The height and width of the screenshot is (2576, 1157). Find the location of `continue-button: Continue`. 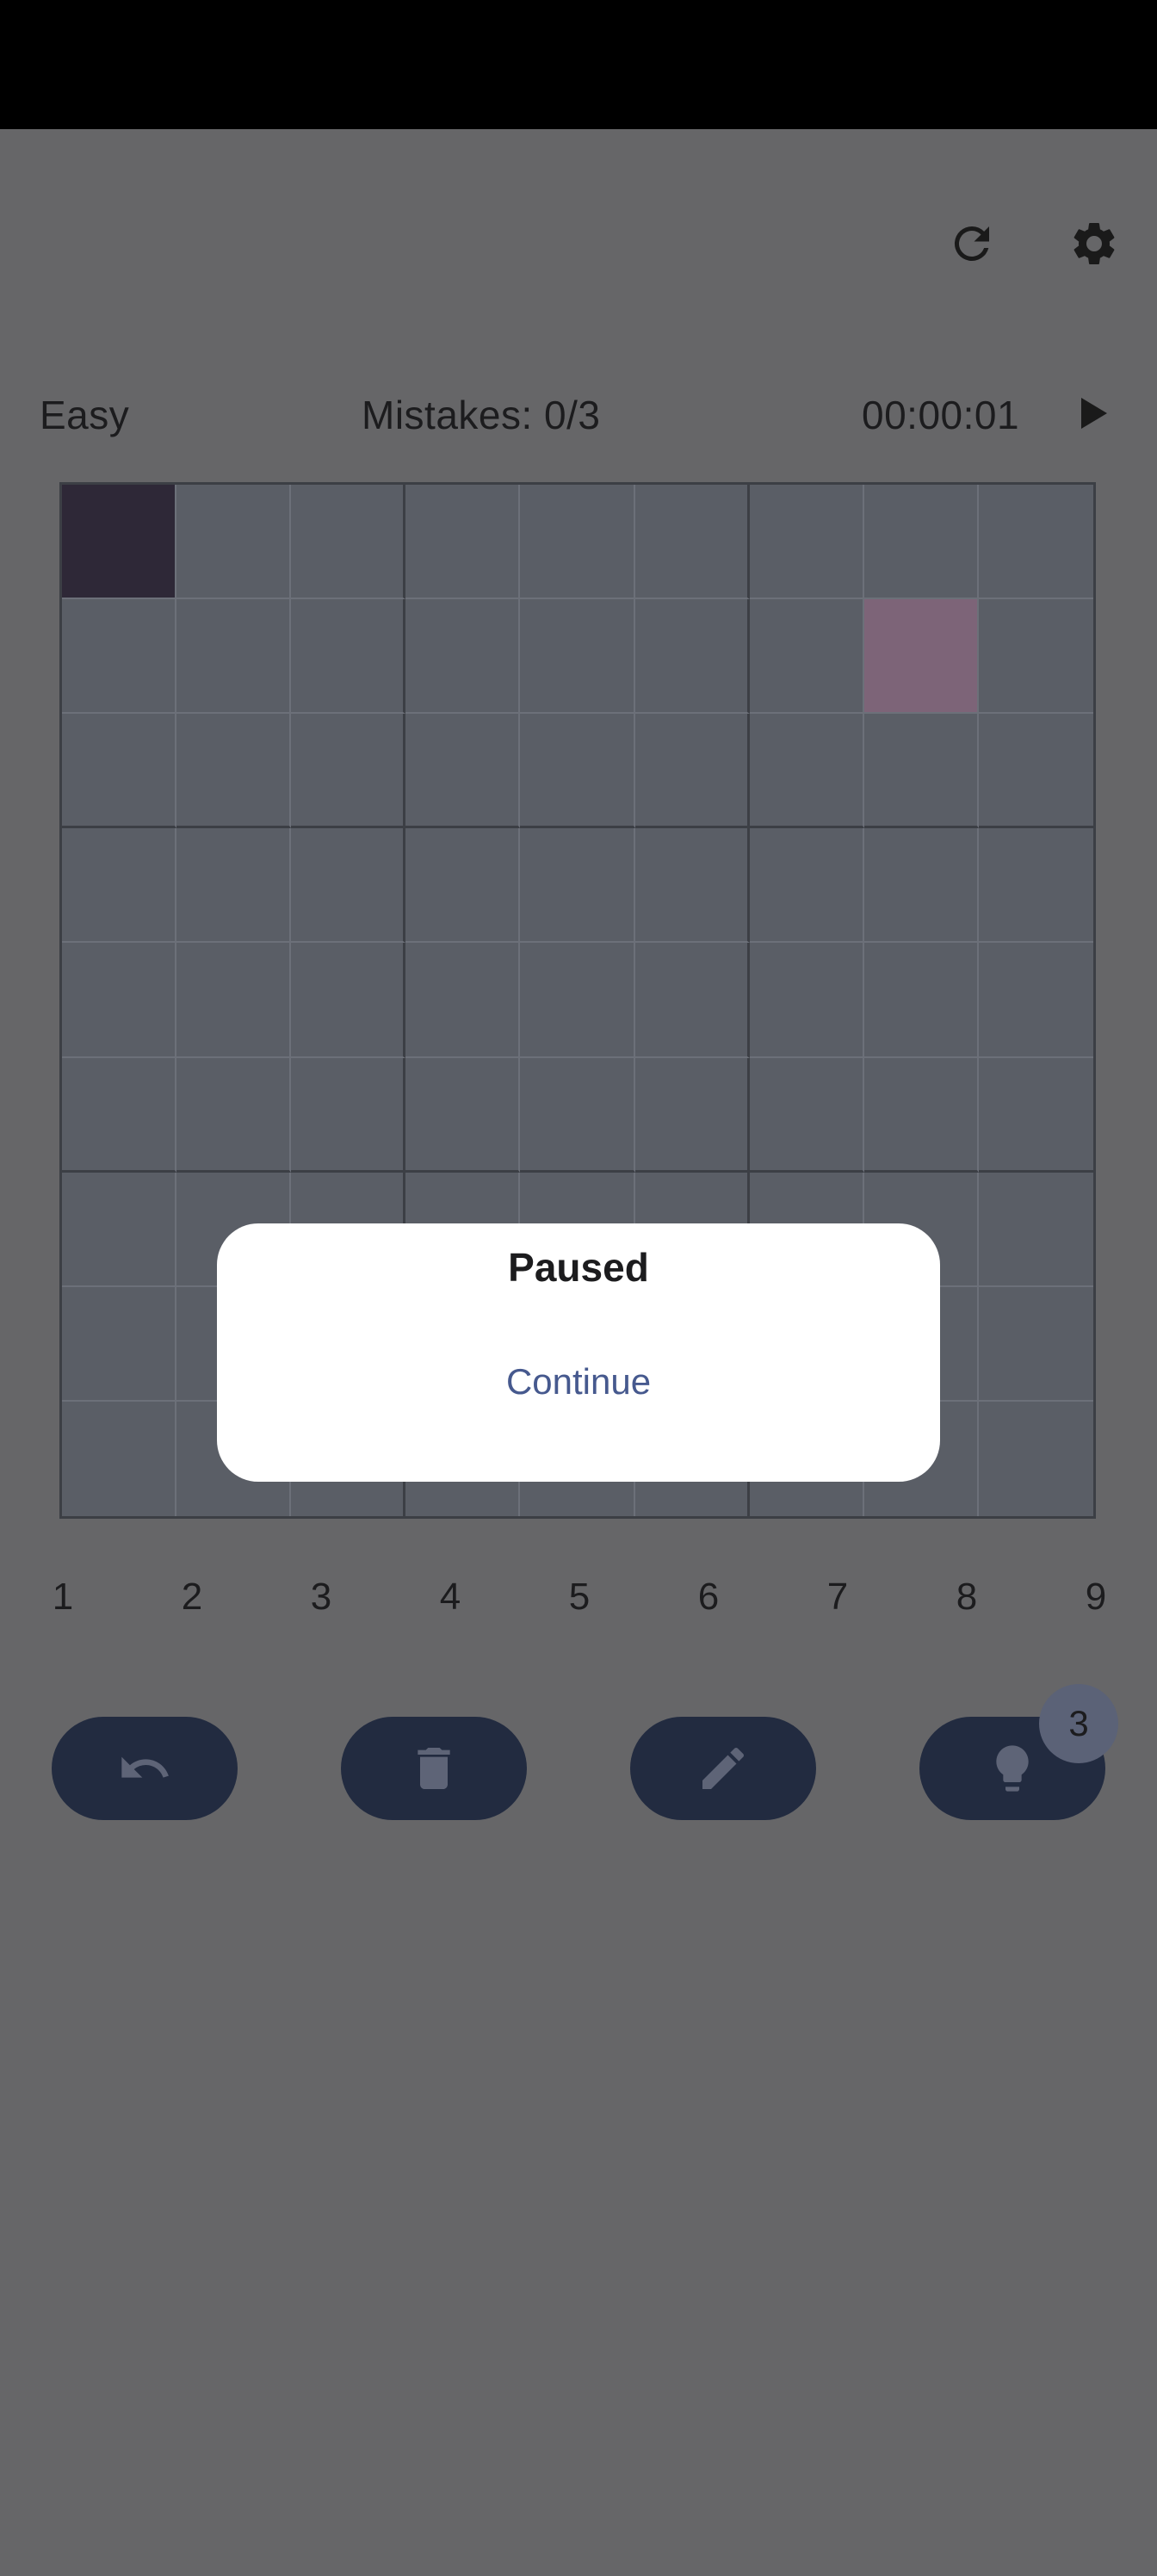

continue-button: Continue is located at coordinates (579, 1382).